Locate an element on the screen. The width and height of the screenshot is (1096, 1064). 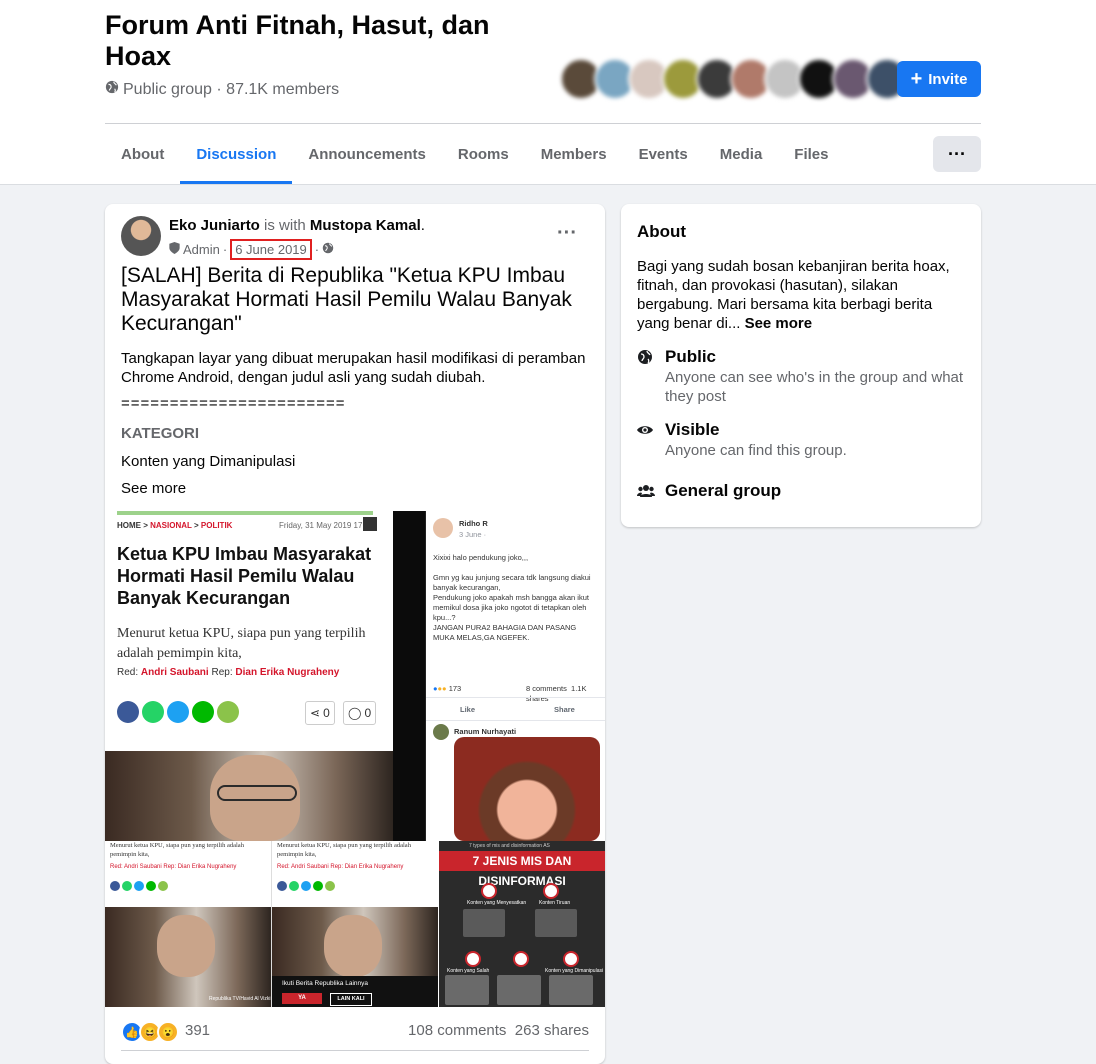
thumb2-prompt: Ikuti Berita Republika Lainnya is located at coordinates (325, 983).